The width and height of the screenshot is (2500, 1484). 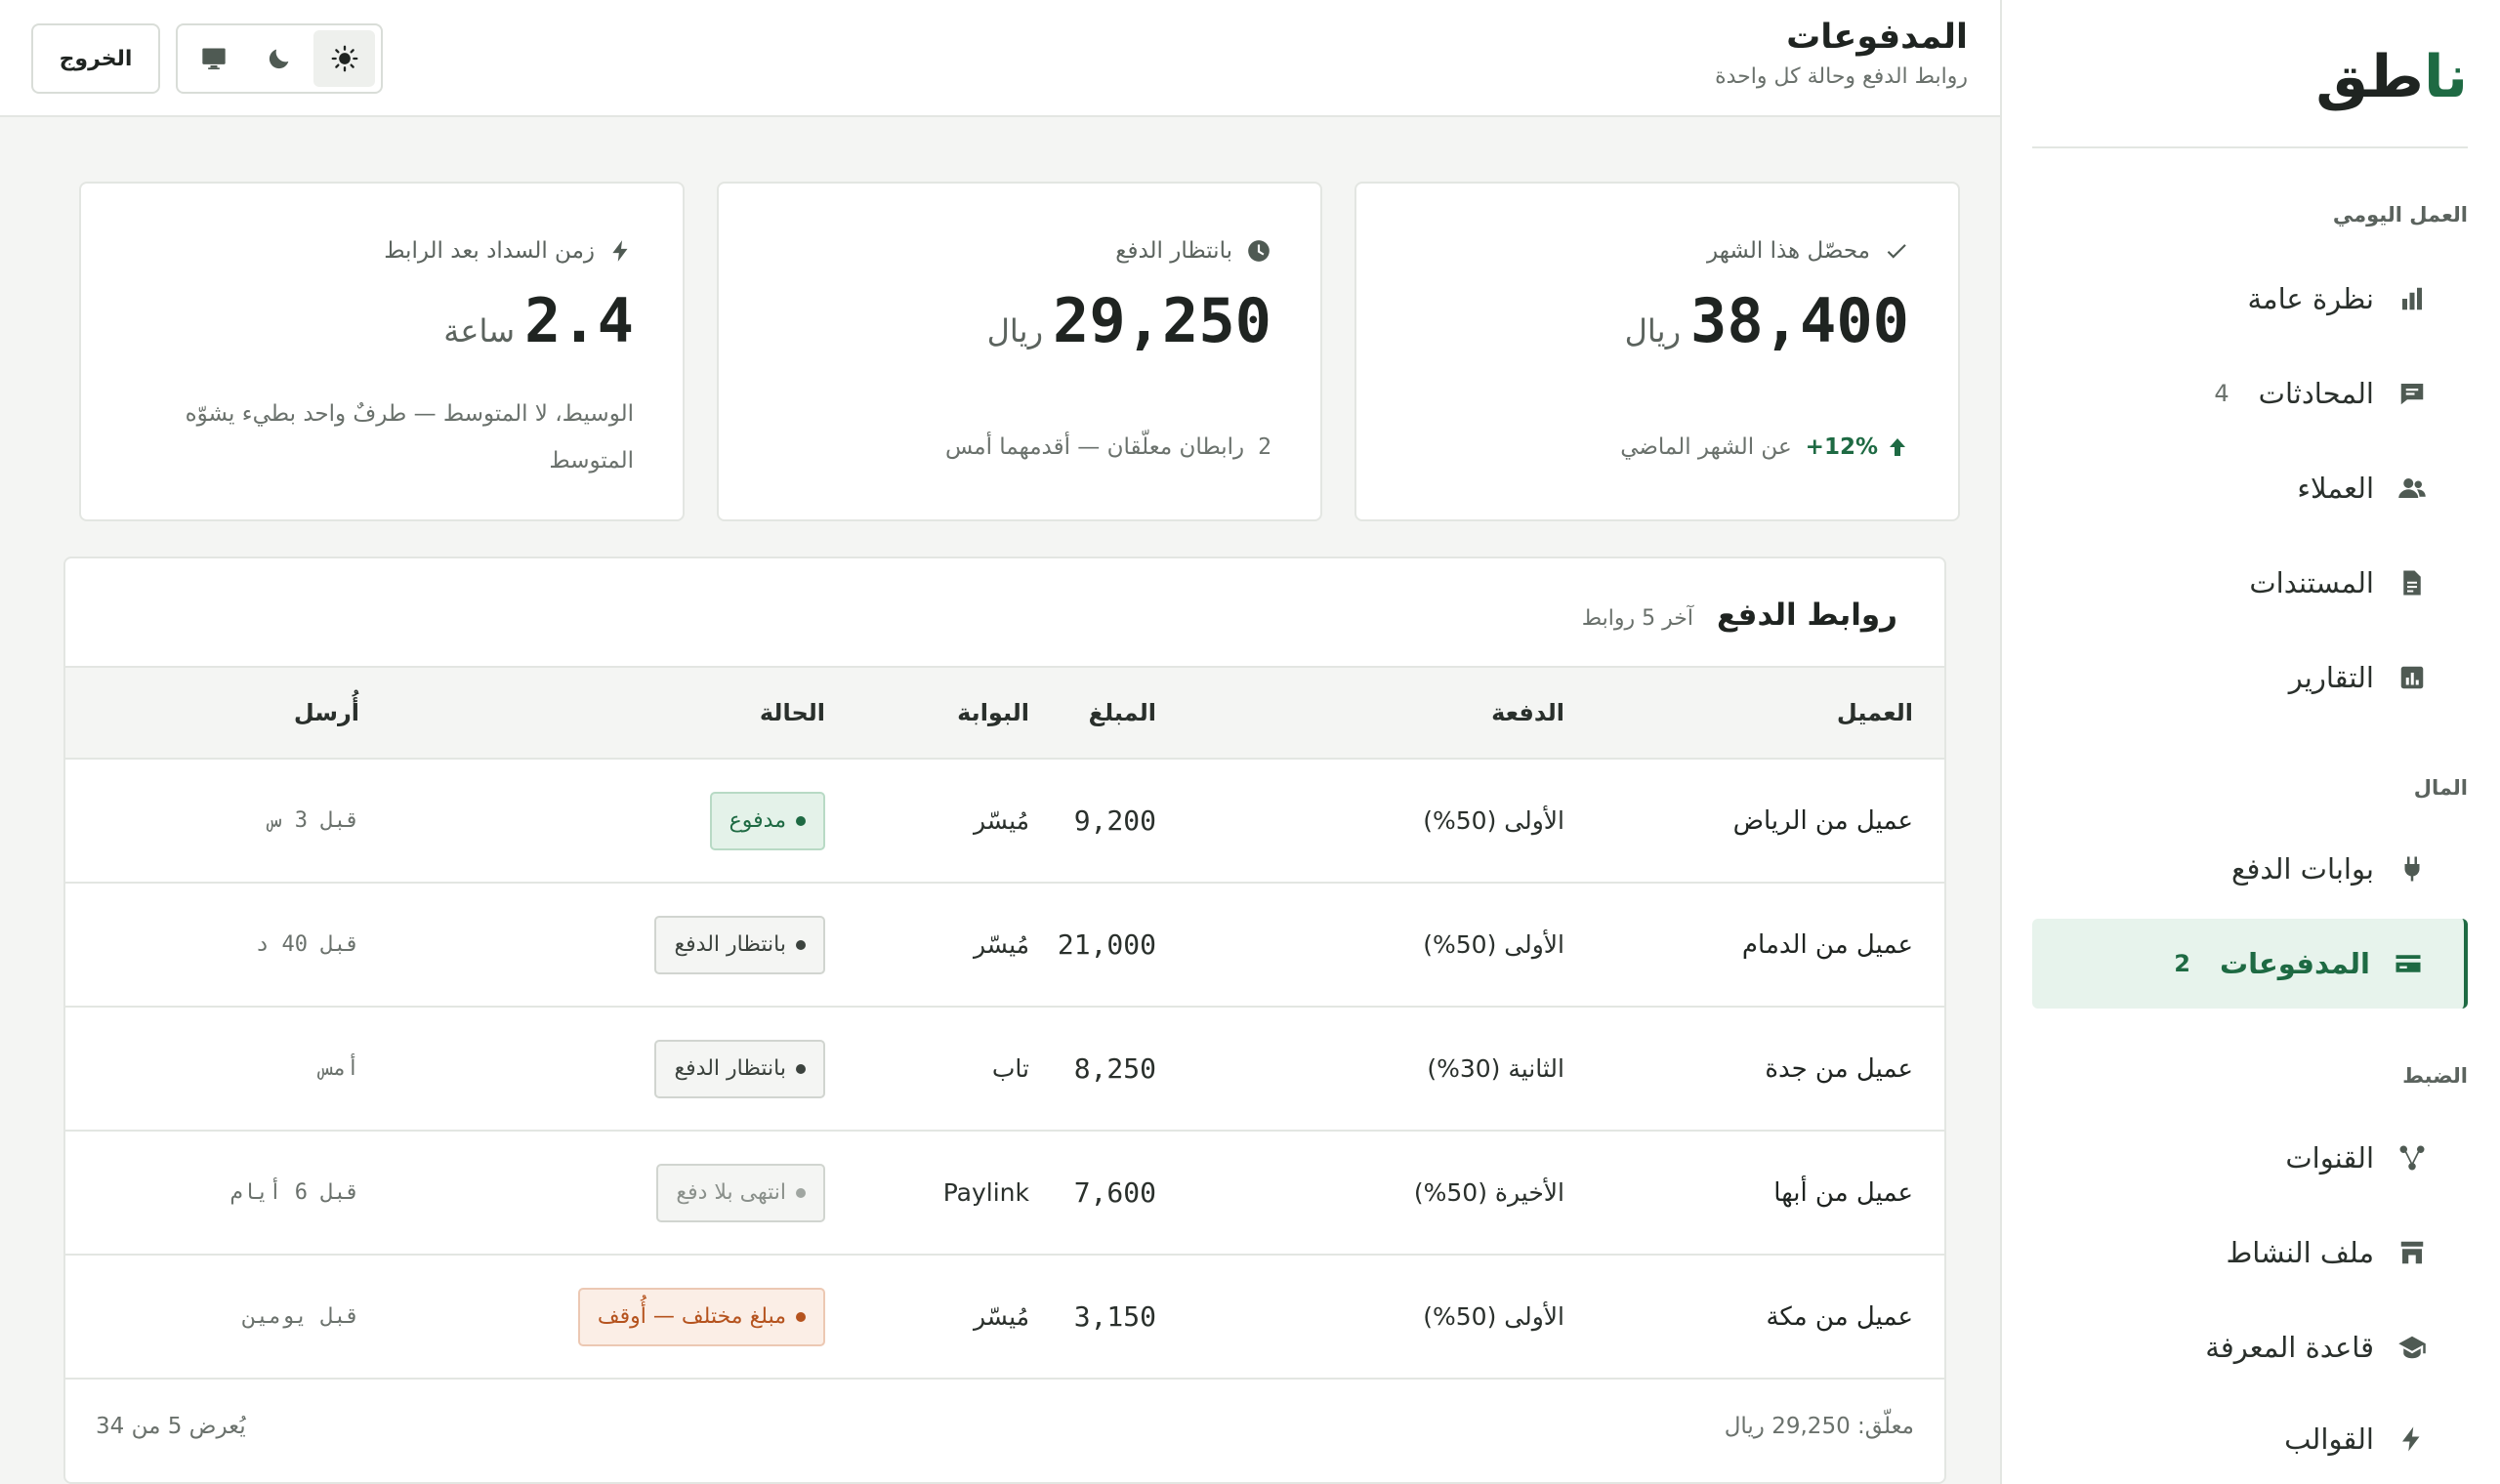 What do you see at coordinates (212, 713) in the screenshot?
I see `column-header-sent: أُرسل` at bounding box center [212, 713].